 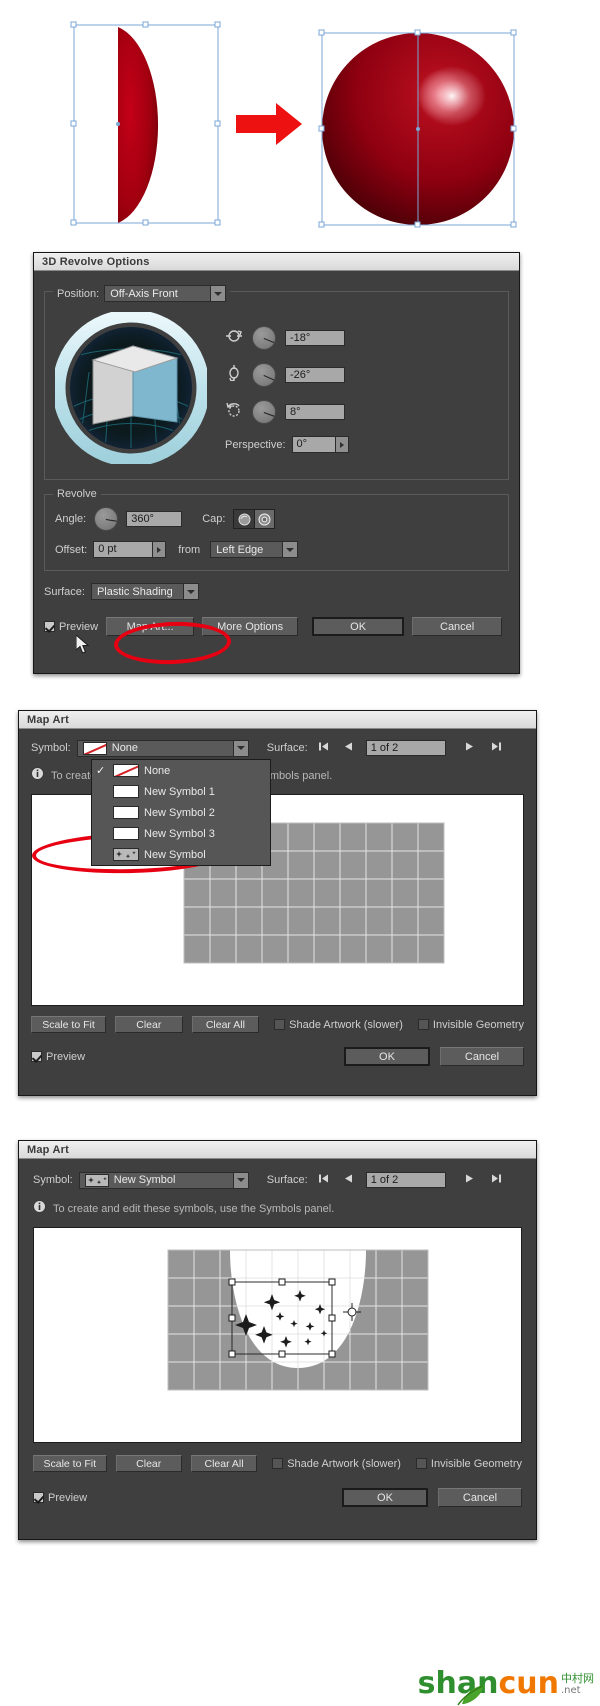 What do you see at coordinates (77, 494) in the screenshot?
I see `revolve-legend: Revolve` at bounding box center [77, 494].